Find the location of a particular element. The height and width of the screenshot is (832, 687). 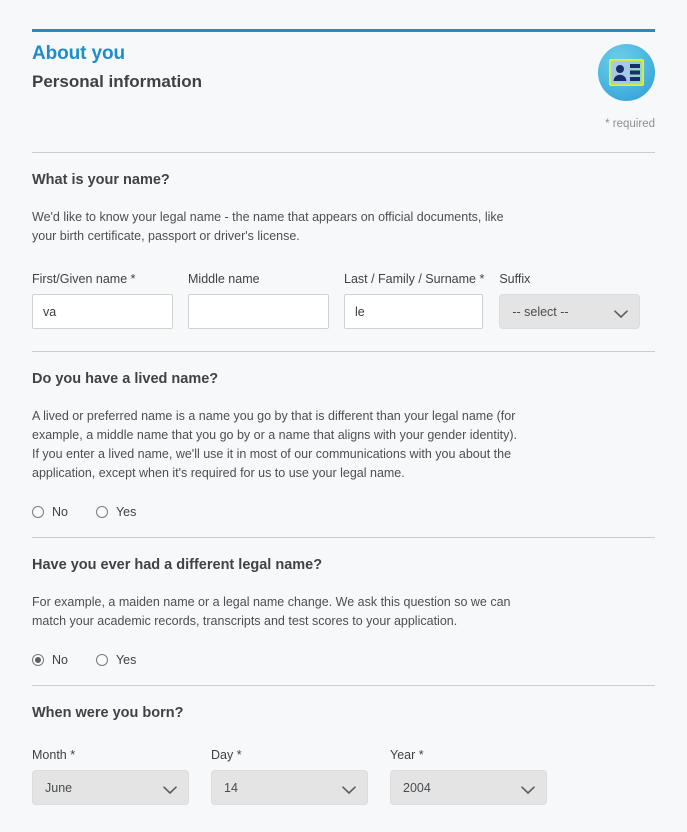

legal-name-radio-group: No Yes is located at coordinates (343, 660).